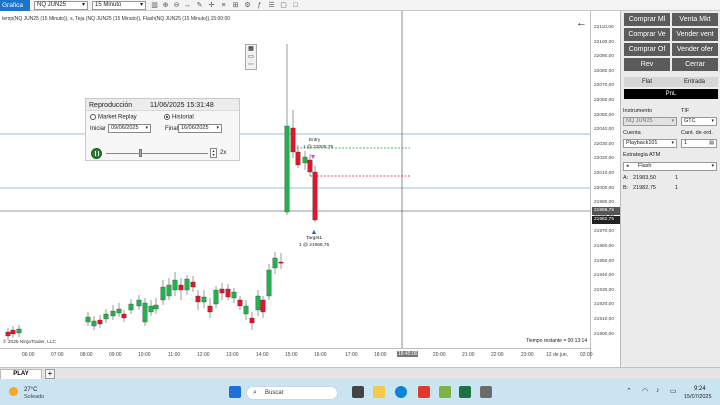 The width and height of the screenshot is (720, 405). Describe the element at coordinates (232, 355) in the screenshot. I see `time-tick-label: 13:00` at that location.